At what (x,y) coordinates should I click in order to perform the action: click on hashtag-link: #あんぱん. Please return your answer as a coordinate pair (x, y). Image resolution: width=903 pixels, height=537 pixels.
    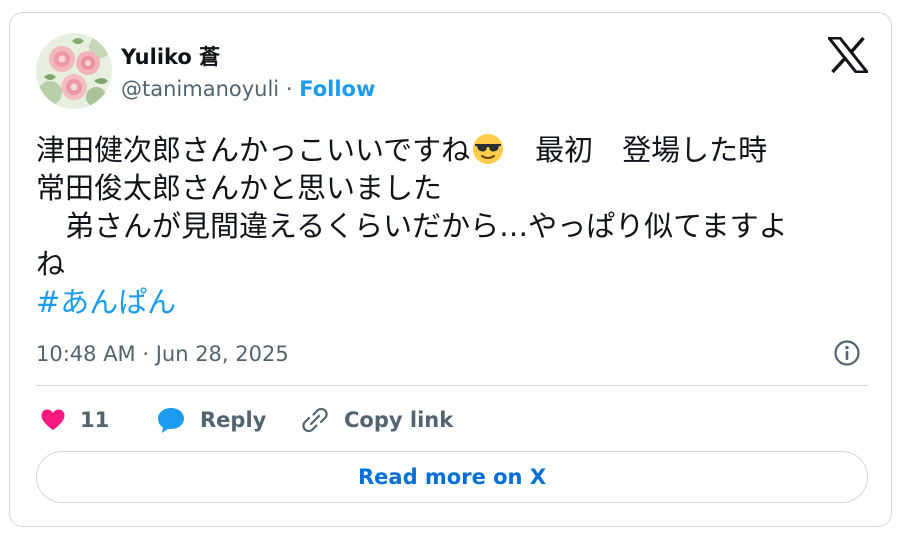
    Looking at the image, I should click on (106, 302).